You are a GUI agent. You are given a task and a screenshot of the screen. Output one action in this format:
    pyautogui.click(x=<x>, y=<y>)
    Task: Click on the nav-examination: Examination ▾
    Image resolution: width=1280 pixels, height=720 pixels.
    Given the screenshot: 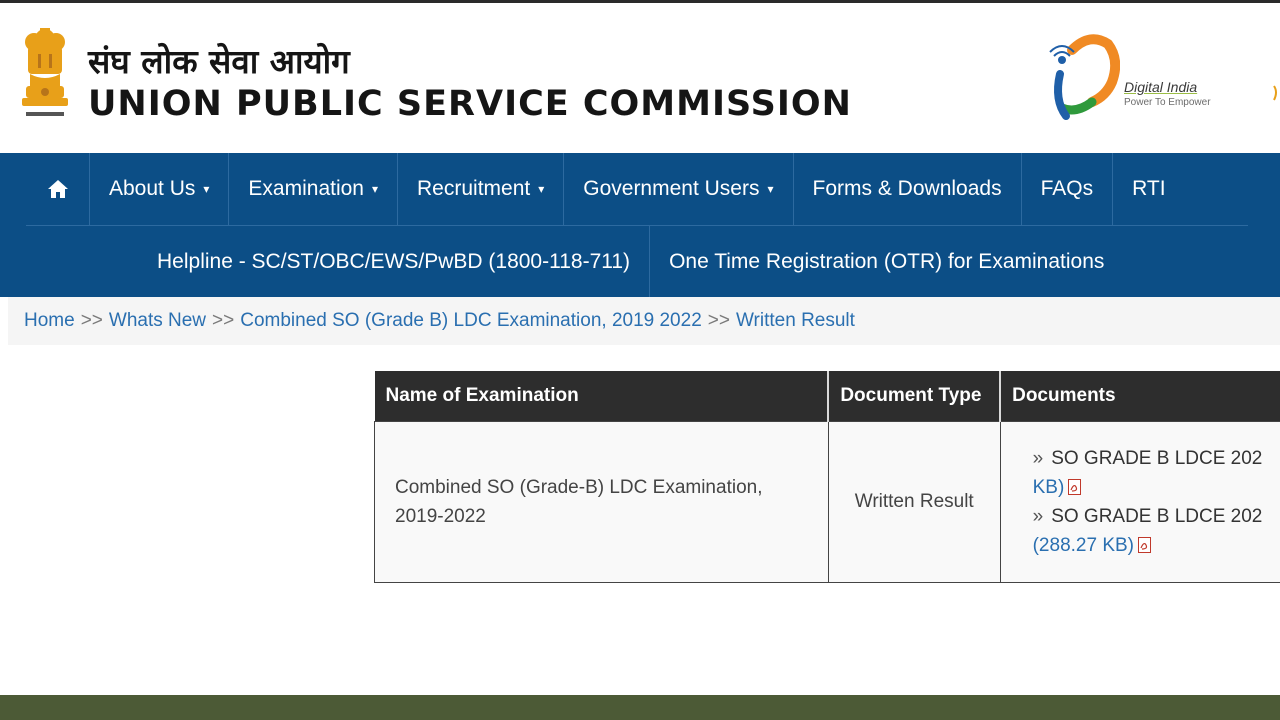 What is the action you would take?
    pyautogui.click(x=314, y=189)
    